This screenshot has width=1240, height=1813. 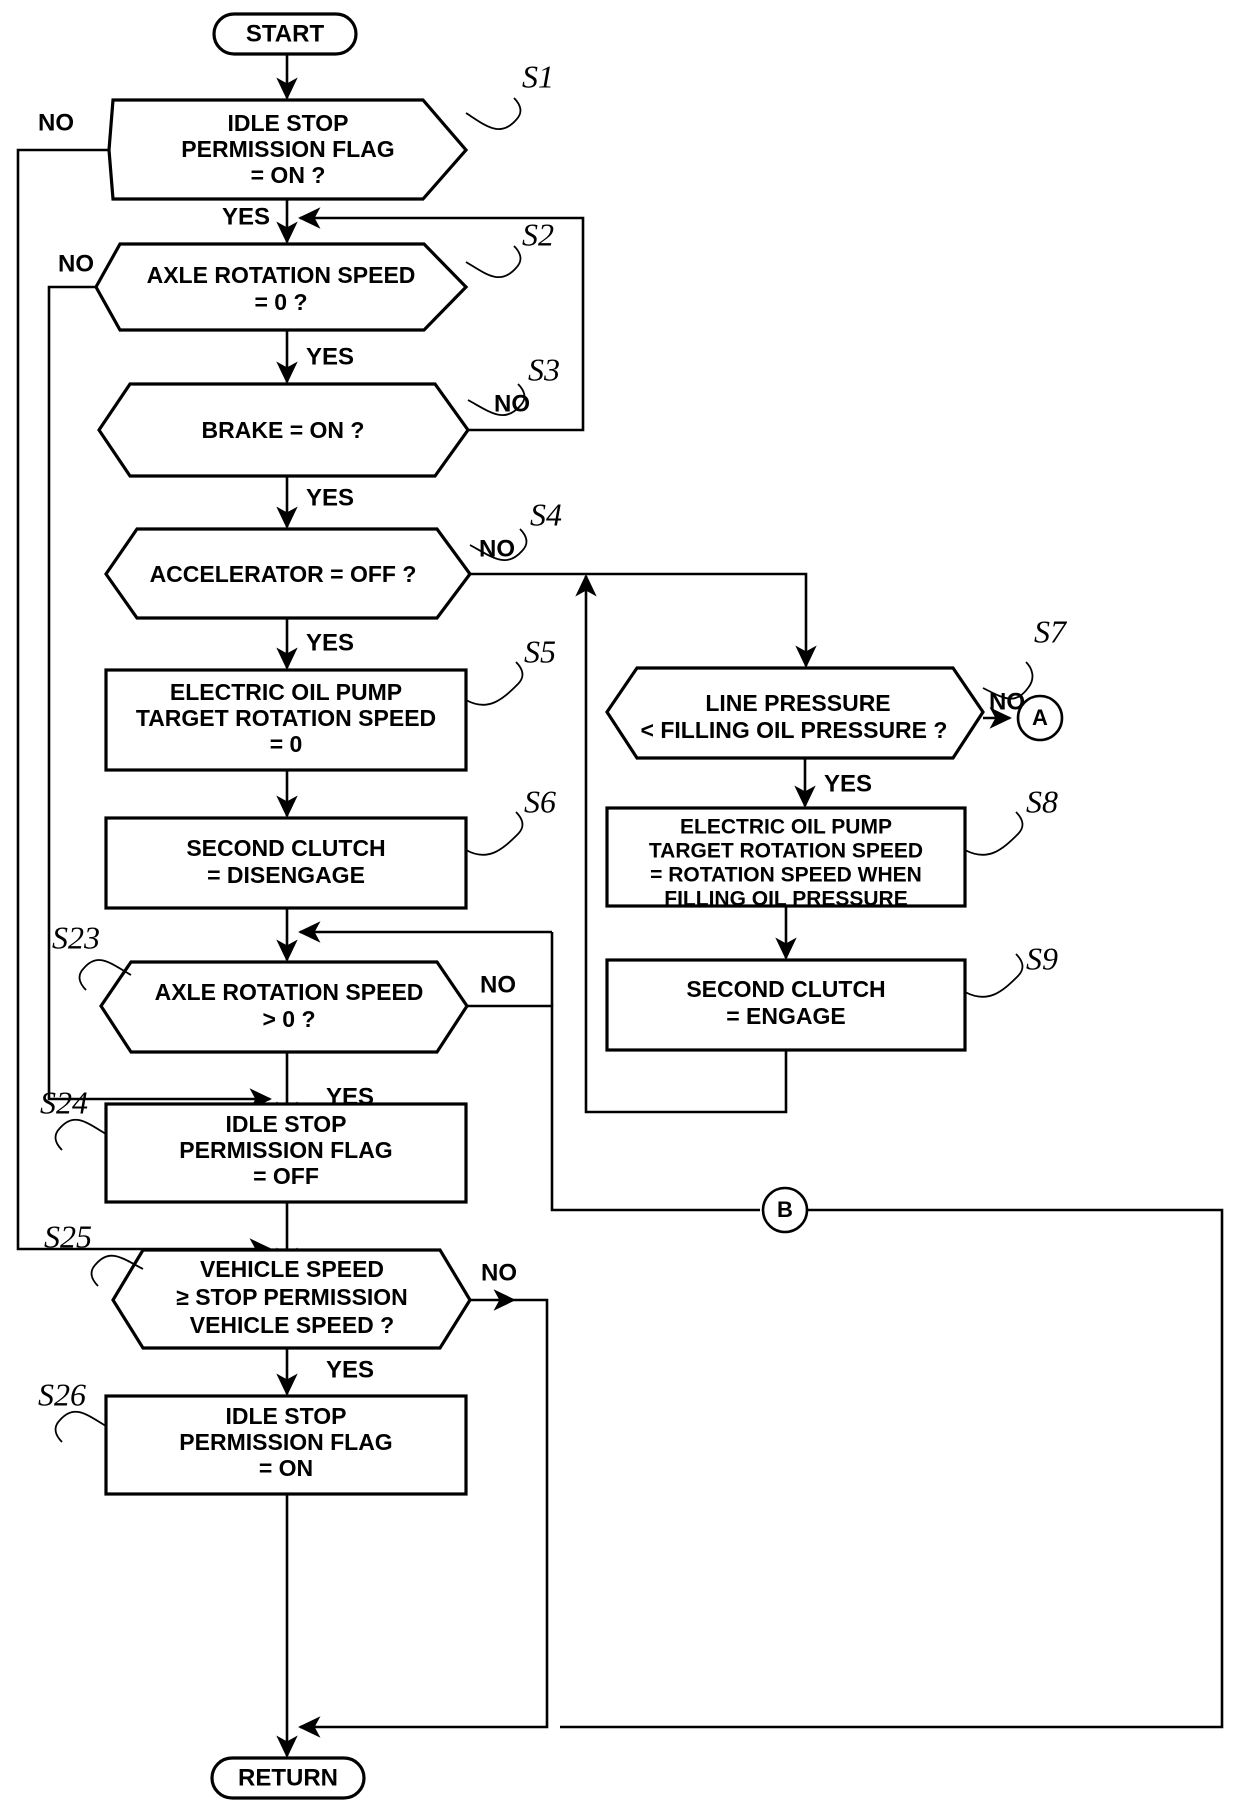 What do you see at coordinates (76, 263) in the screenshot?
I see `branch-s2-no: NO` at bounding box center [76, 263].